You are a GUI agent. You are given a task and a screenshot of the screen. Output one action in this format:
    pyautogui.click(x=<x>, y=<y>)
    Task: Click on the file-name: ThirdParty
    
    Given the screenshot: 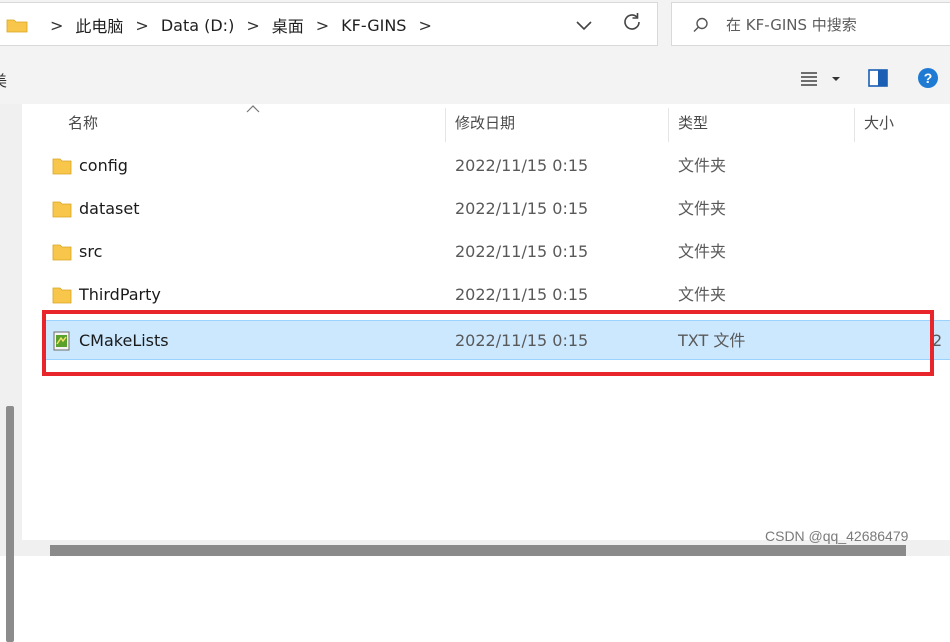 What is the action you would take?
    pyautogui.click(x=120, y=294)
    